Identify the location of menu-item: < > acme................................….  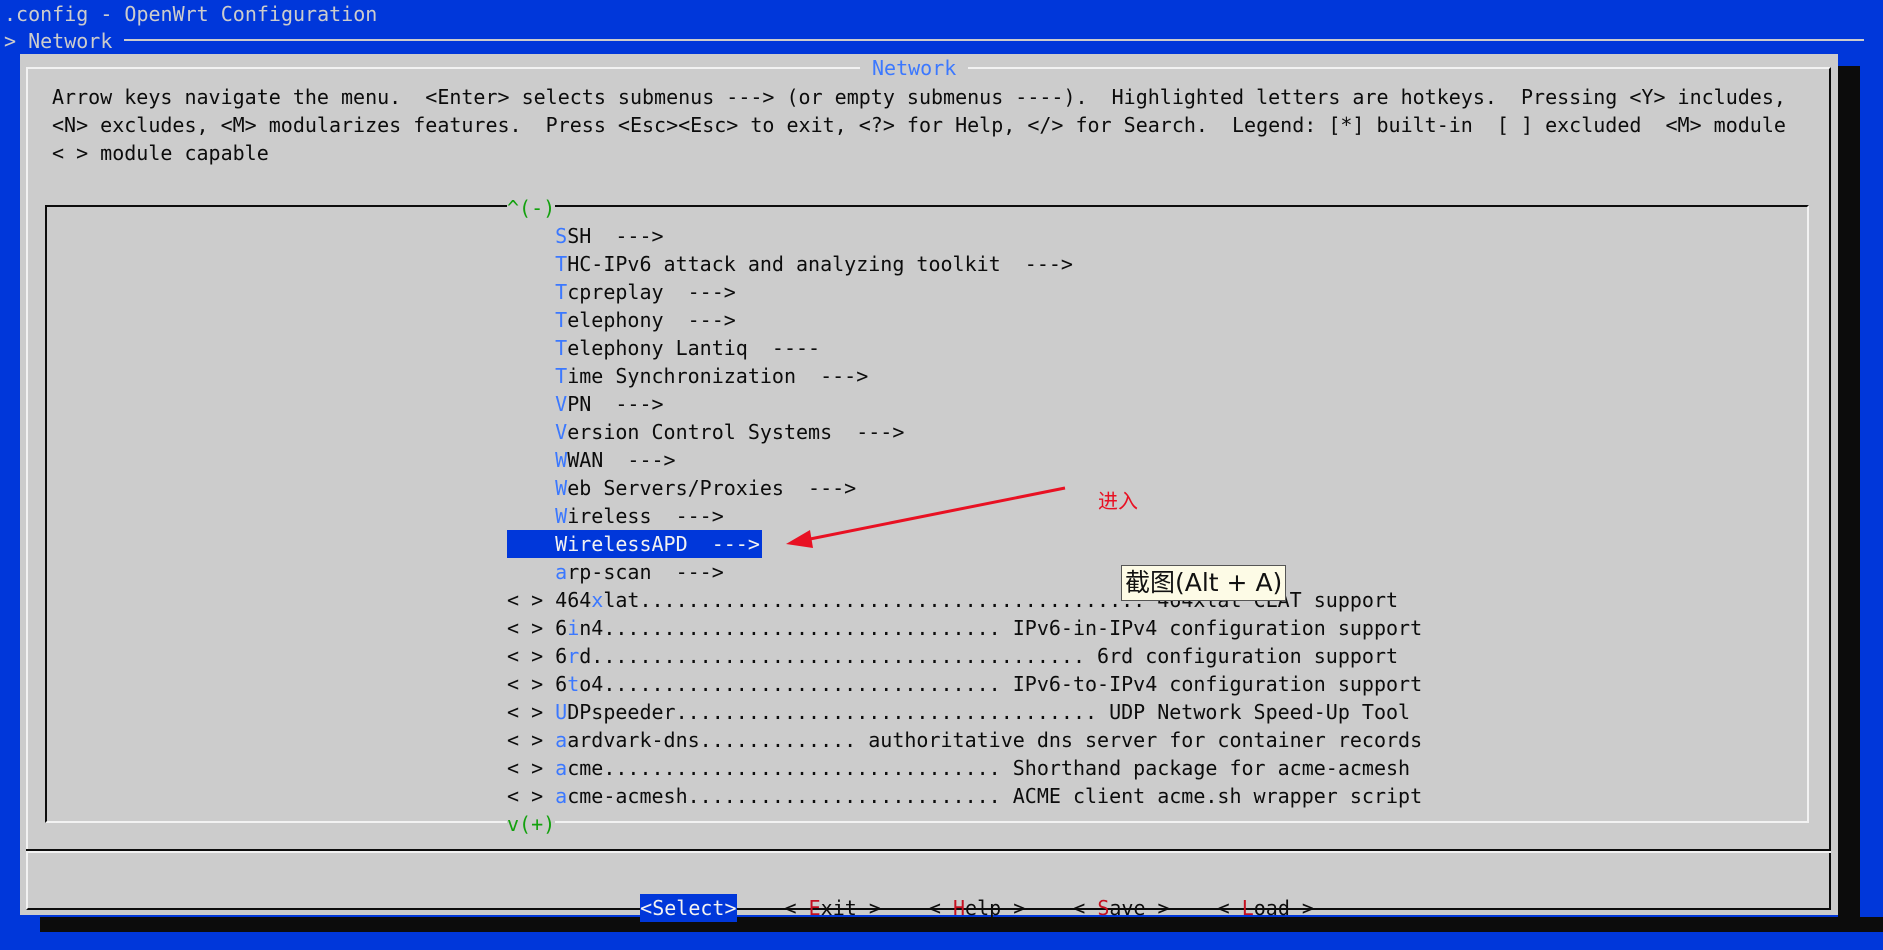
(964, 768).